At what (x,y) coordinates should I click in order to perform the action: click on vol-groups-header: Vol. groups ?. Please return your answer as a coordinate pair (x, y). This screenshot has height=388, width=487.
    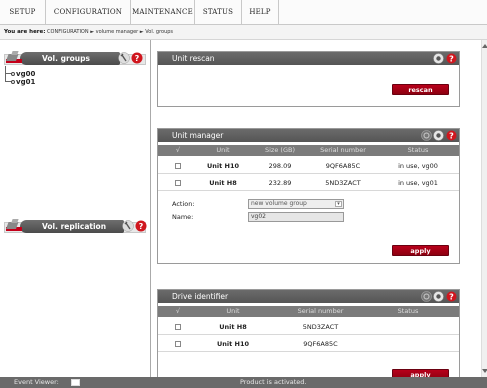
    Looking at the image, I should click on (75, 59).